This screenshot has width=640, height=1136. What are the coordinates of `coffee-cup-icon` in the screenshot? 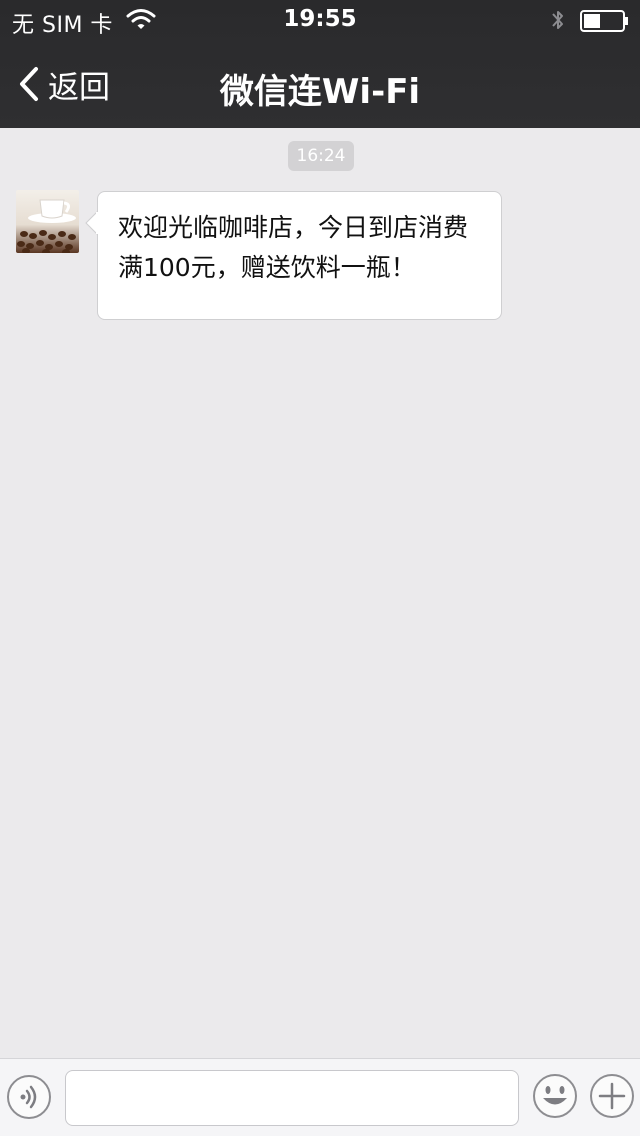 It's located at (47, 221).